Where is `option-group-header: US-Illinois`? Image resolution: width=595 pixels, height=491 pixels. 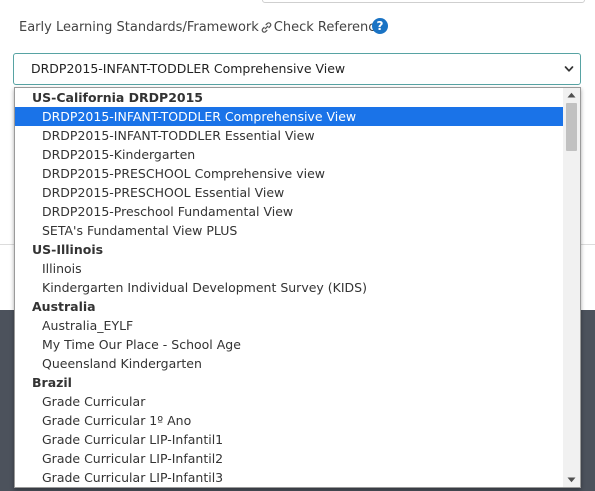
option-group-header: US-Illinois is located at coordinates (68, 249).